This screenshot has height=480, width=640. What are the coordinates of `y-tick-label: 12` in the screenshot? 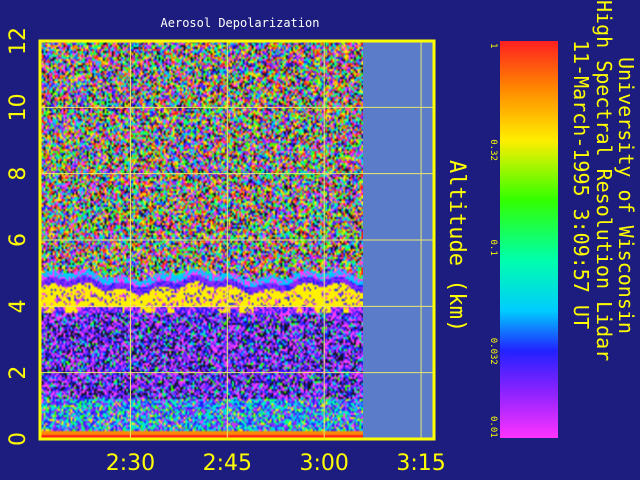 It's located at (18, 41).